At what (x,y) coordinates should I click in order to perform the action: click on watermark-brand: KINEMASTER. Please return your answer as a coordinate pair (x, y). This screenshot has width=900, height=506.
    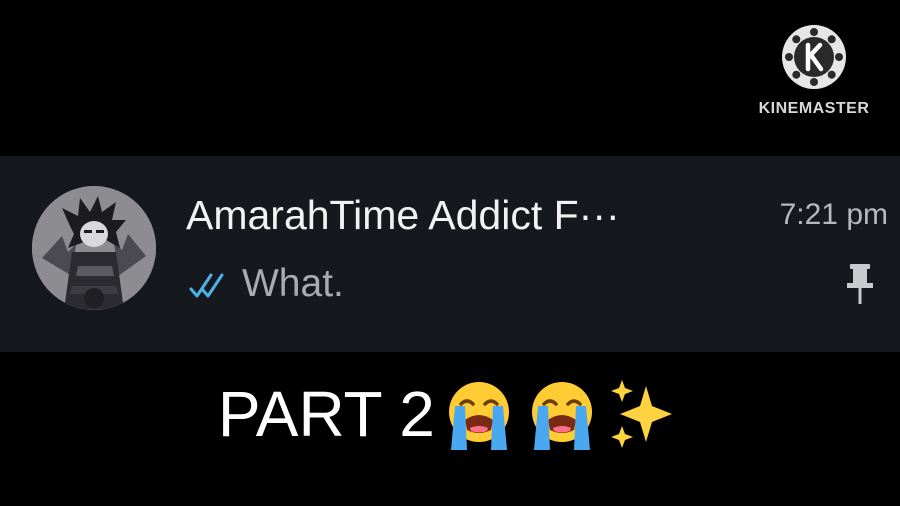
    Looking at the image, I should click on (814, 108).